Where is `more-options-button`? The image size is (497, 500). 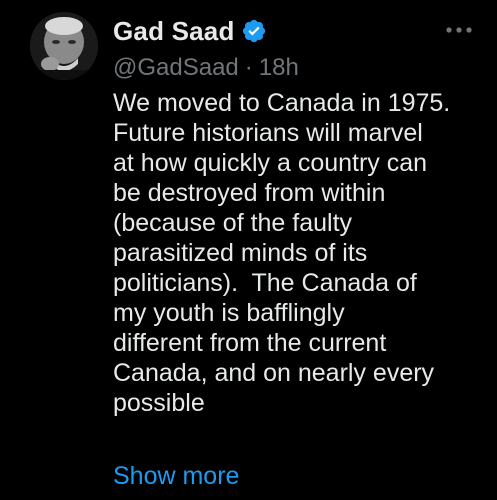 more-options-button is located at coordinates (459, 30).